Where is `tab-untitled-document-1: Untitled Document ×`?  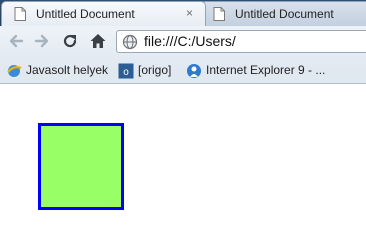
tab-untitled-document-1: Untitled Document × is located at coordinates (103, 13).